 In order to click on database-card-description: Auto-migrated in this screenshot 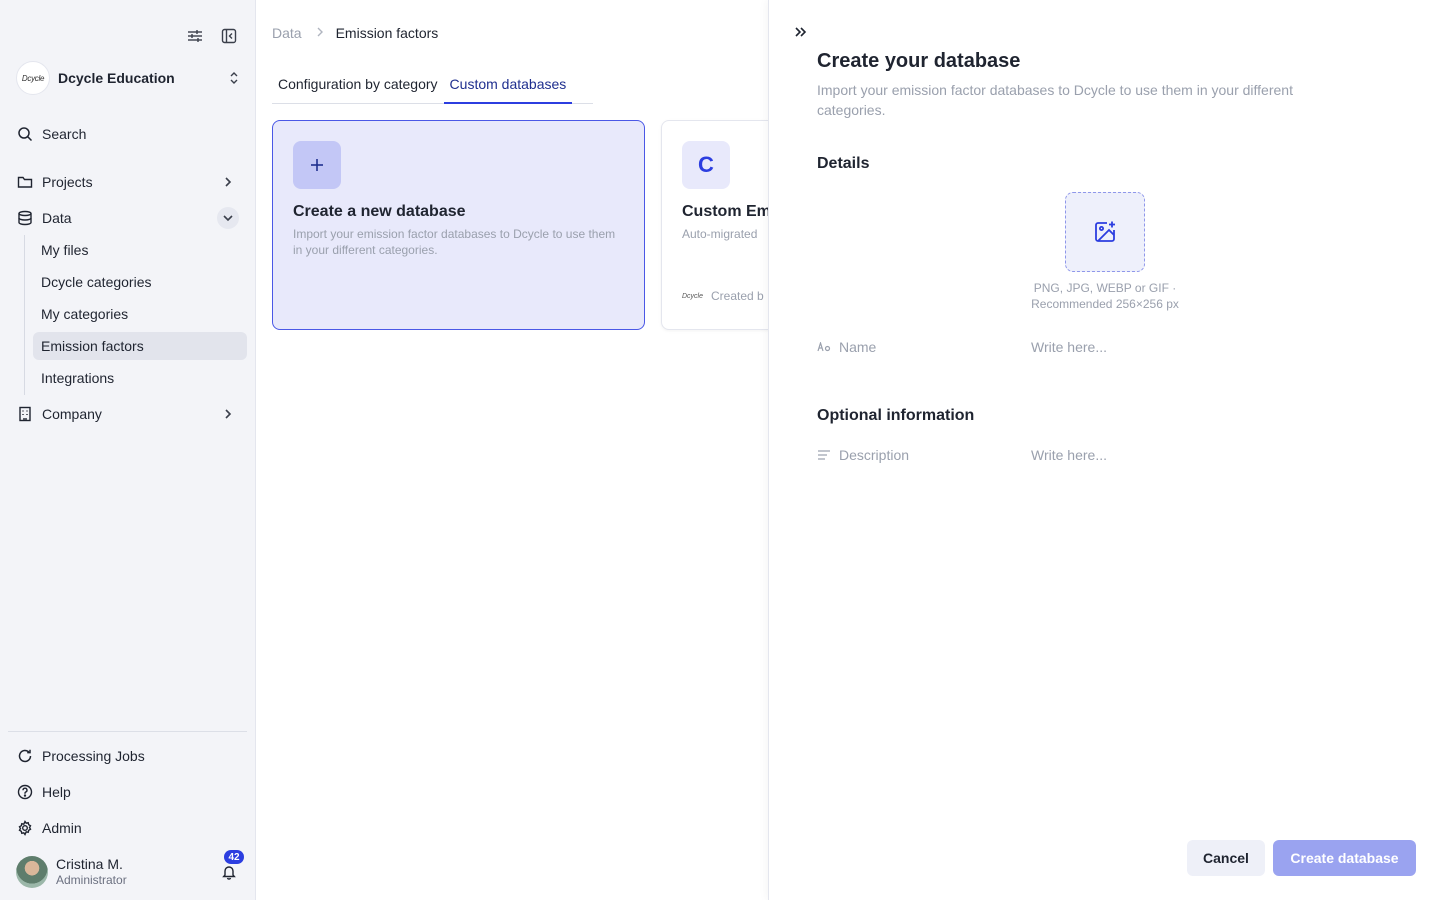, I will do `click(720, 234)`.